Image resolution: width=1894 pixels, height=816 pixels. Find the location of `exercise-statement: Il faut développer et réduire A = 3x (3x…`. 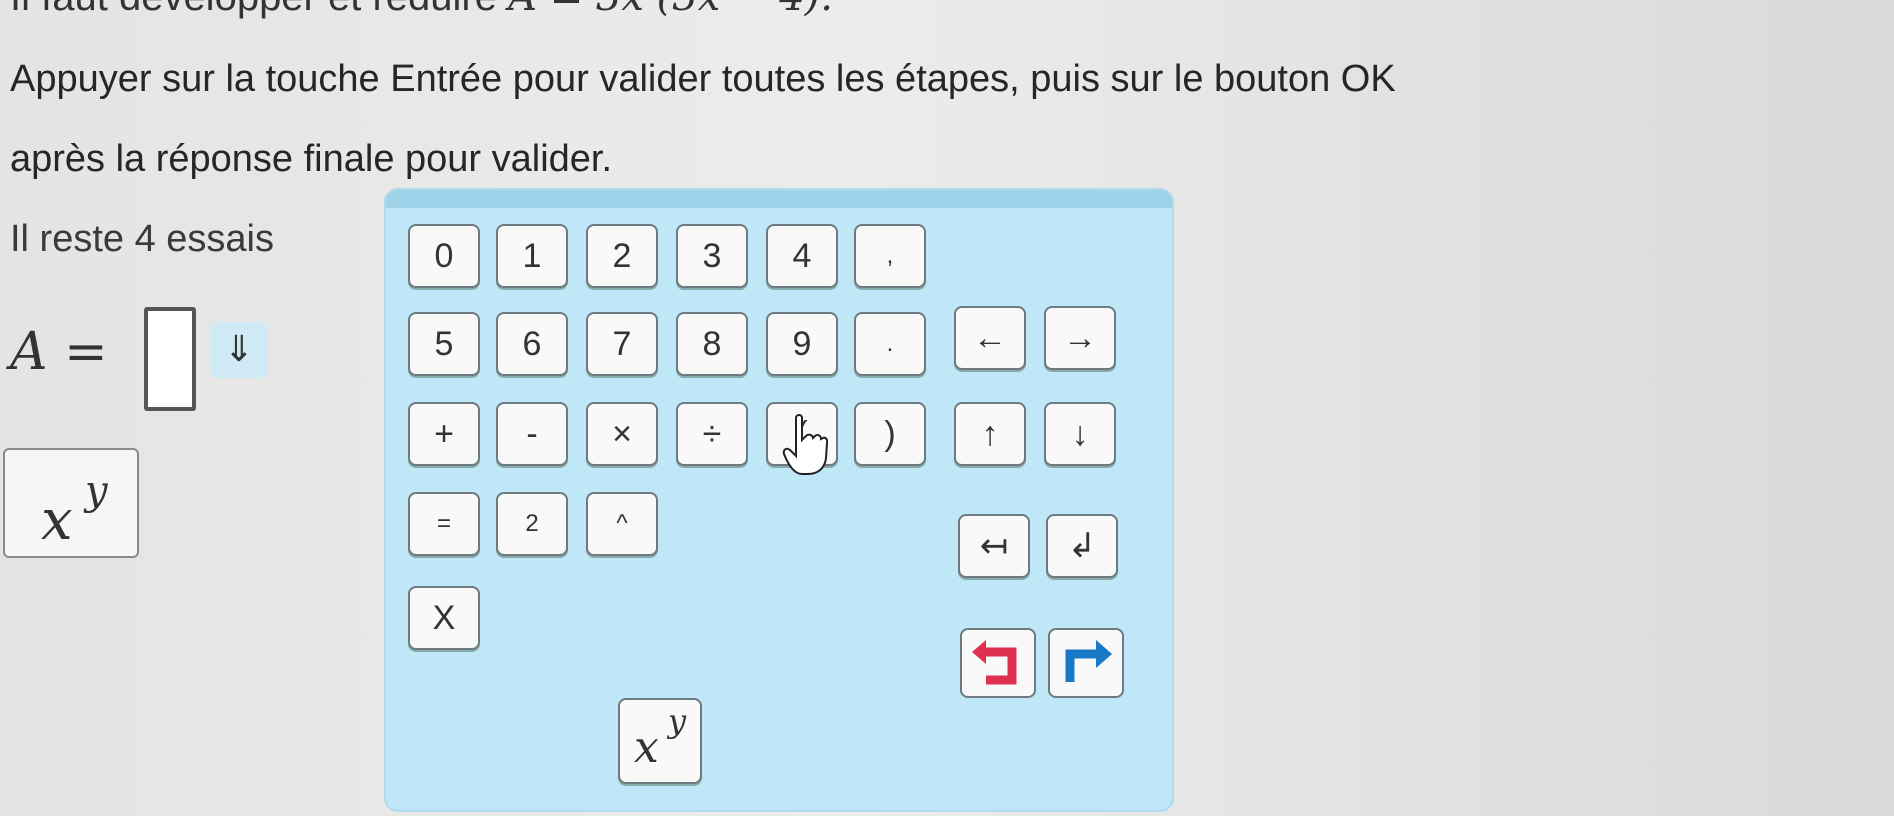

exercise-statement: Il faut développer et réduire A = 3x (3x… is located at coordinates (421, 10).